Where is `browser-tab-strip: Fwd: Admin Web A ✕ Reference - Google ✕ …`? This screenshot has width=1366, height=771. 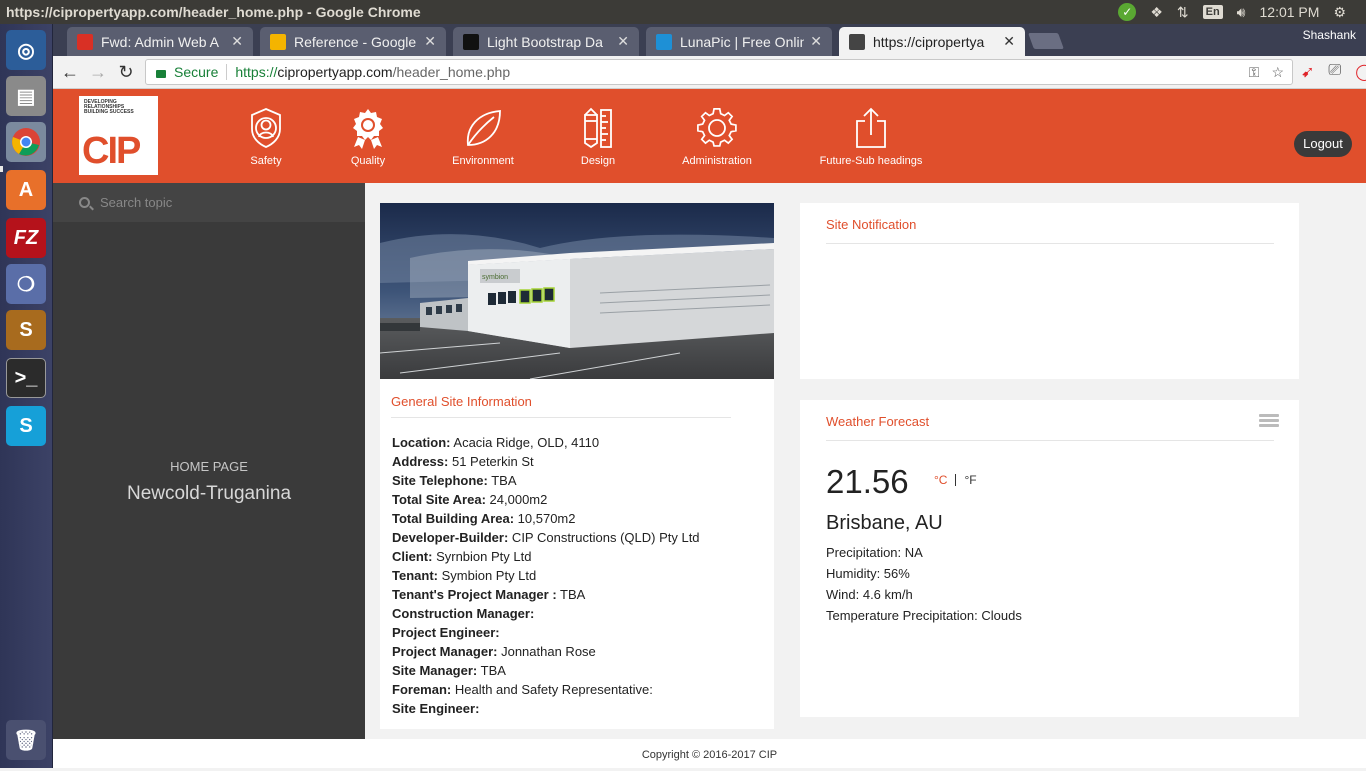
browser-tab-strip: Fwd: Admin Web A ✕ Reference - Google ✕ … is located at coordinates (709, 40).